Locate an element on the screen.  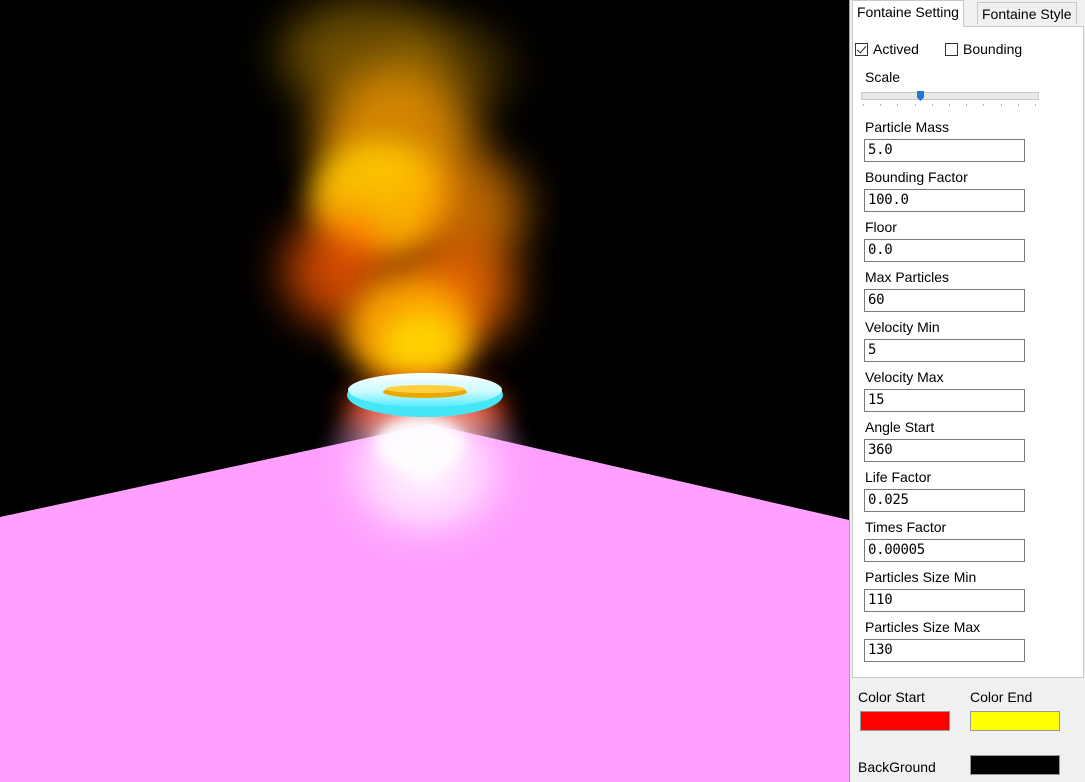
particles-size-min-input: 110 is located at coordinates (944, 600).